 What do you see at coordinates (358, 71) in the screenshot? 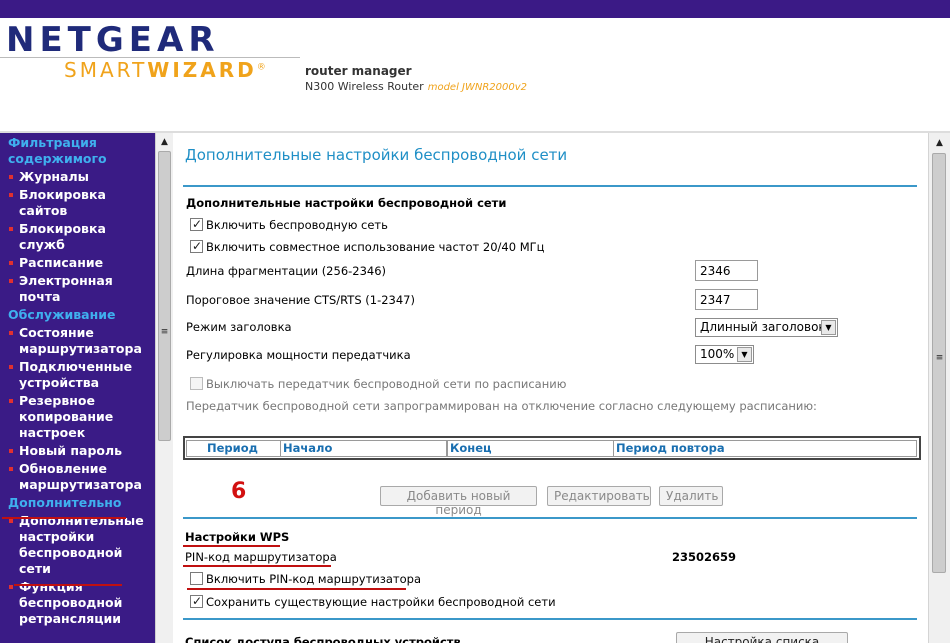
I see `product-title: router manager` at bounding box center [358, 71].